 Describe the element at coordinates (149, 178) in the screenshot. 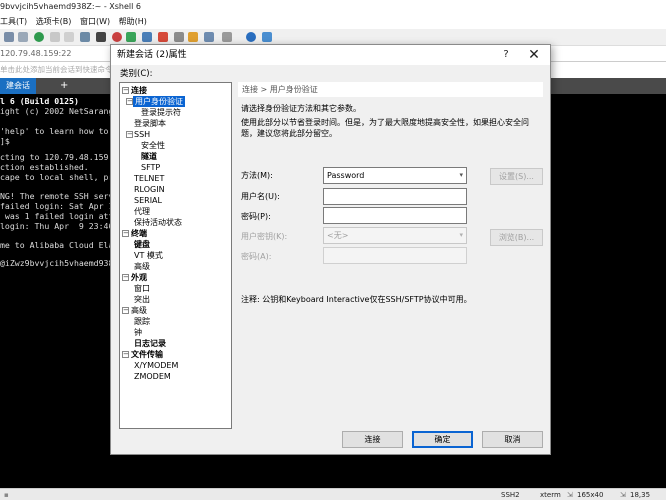

I see `tree-item-telnet: TELNET` at that location.